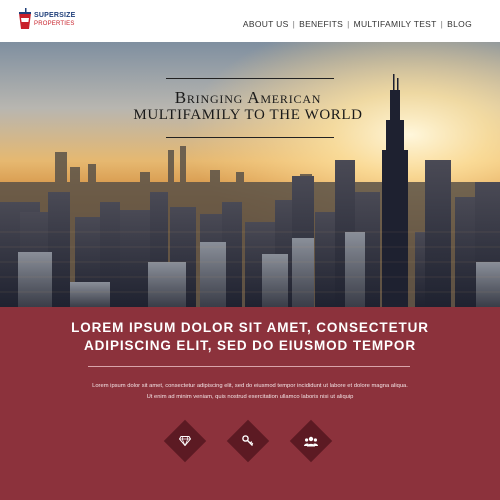  Describe the element at coordinates (250, 327) in the screenshot. I see `band-heading-line-1: LOREM IPSUM DOLOR SIT AMET, CONSECTETUR` at that location.